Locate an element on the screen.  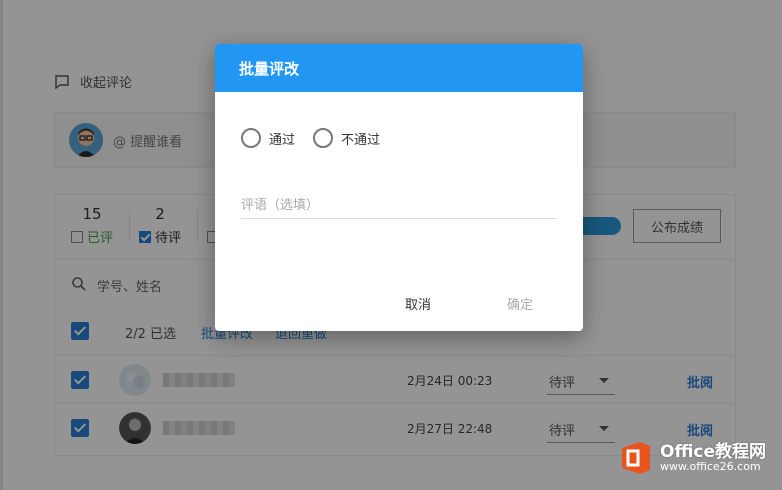
result-radio-group: 通过 不通过 is located at coordinates (310, 138).